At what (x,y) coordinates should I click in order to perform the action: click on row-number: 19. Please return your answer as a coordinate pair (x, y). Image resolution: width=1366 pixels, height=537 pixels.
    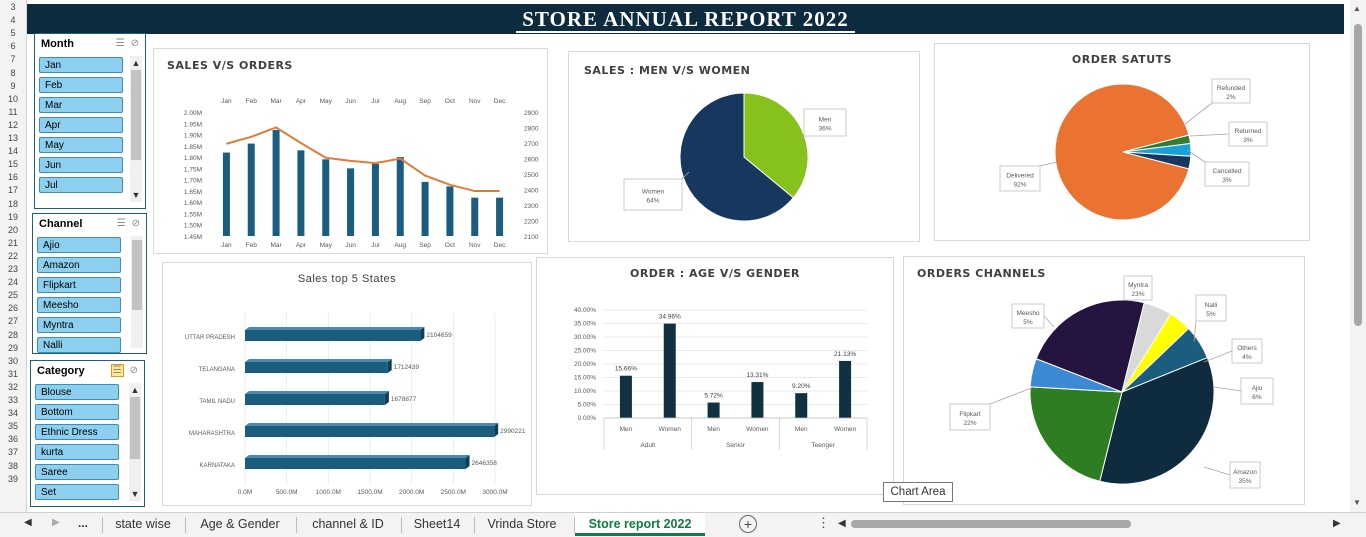
    Looking at the image, I should click on (13, 217).